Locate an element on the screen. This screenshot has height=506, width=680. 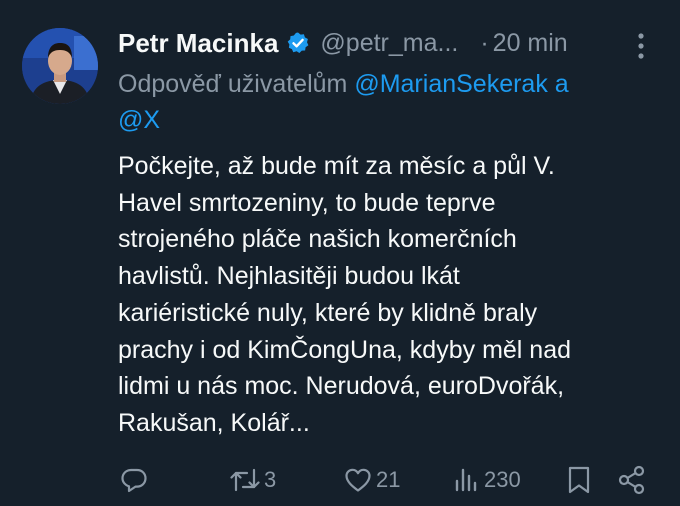
tweet-header: Petr Macinka @petr_ma... · 20 min is located at coordinates (343, 43).